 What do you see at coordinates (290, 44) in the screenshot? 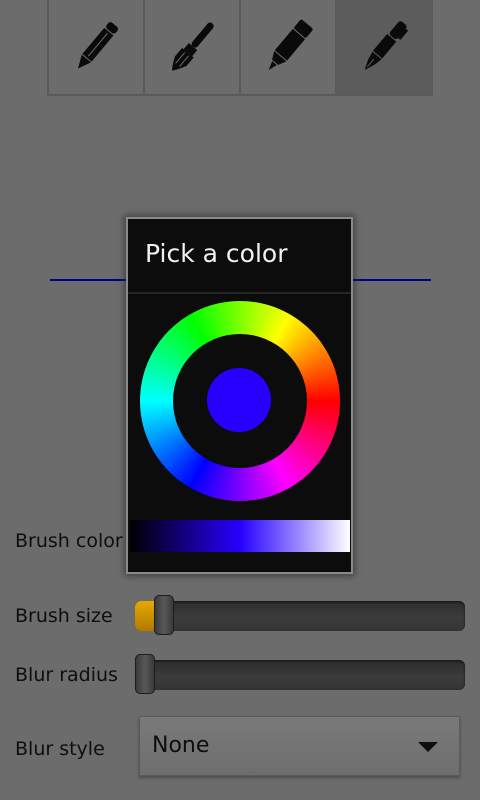
I see `marker-icon` at bounding box center [290, 44].